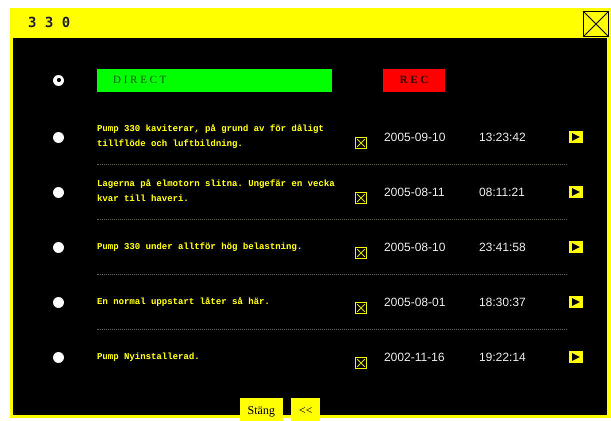  Describe the element at coordinates (503, 357) in the screenshot. I see `recording-time: 19:22:14` at that location.